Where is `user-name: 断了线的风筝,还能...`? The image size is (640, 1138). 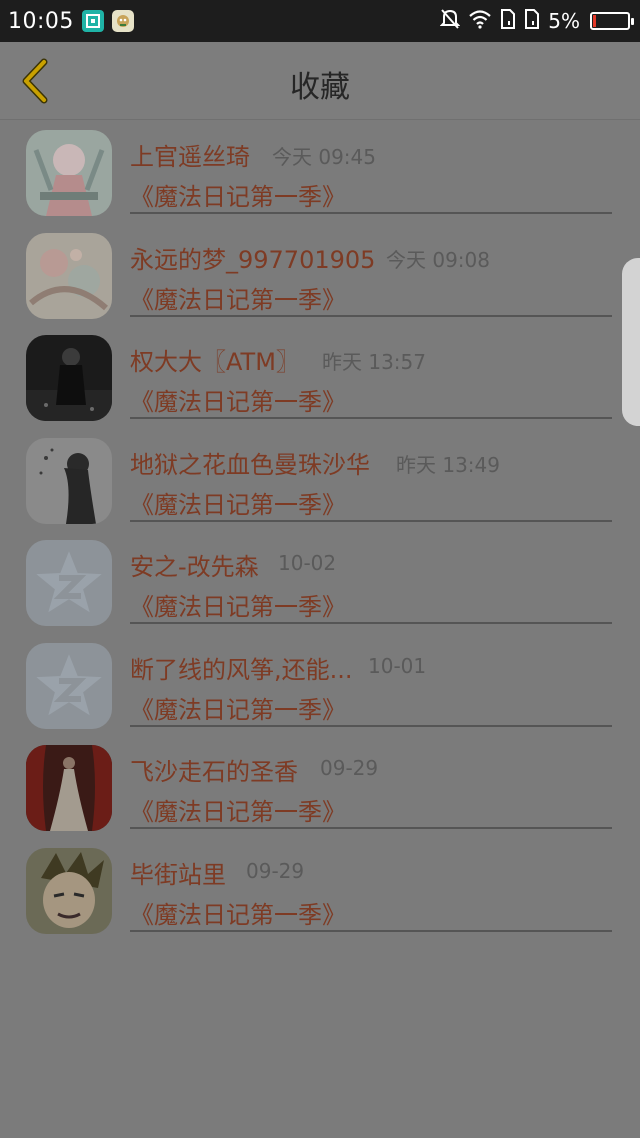 user-name: 断了线的风筝,还能... is located at coordinates (241, 669).